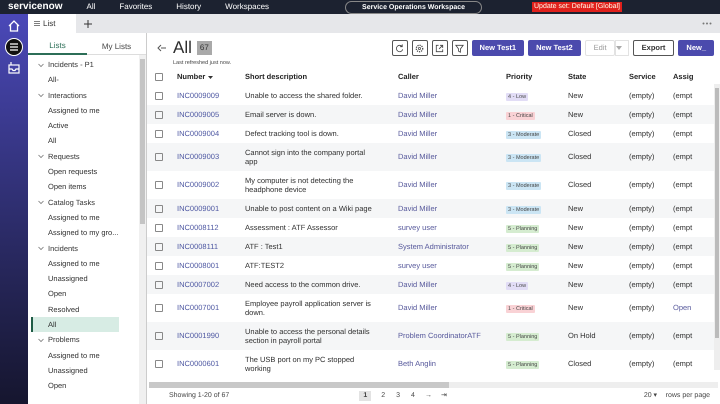 The width and height of the screenshot is (720, 404). What do you see at coordinates (135, 7) in the screenshot?
I see `menu-item: Favorites` at bounding box center [135, 7].